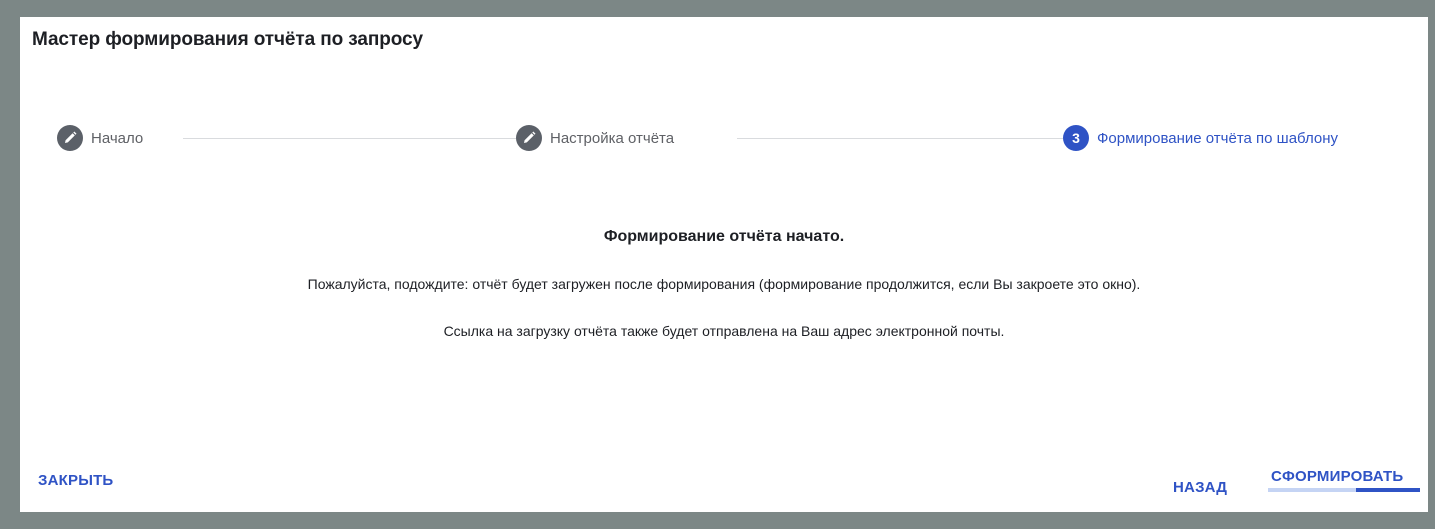  I want to click on step-label: Начало, so click(117, 138).